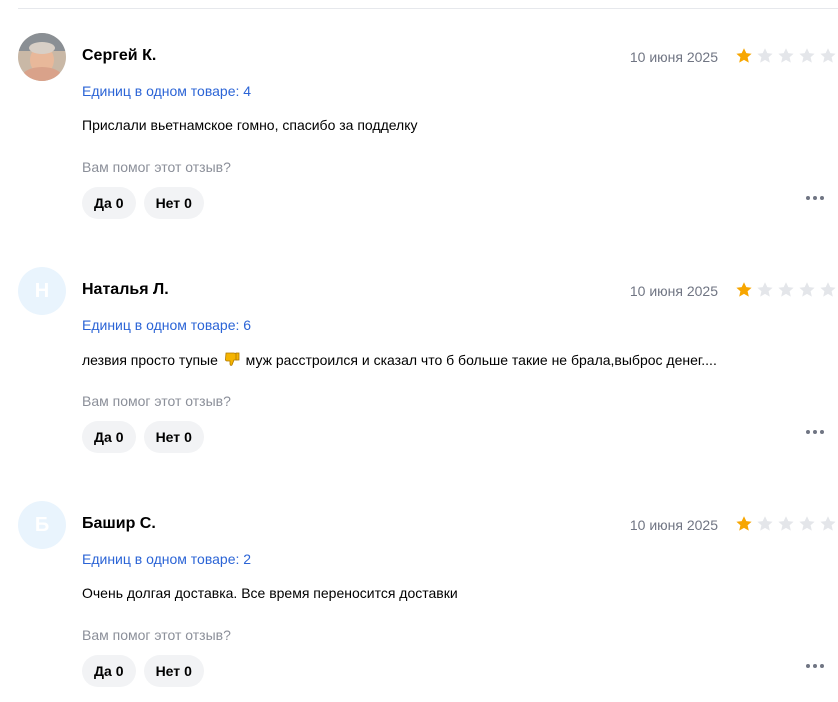 The width and height of the screenshot is (838, 702). I want to click on review-author: Наталья Л., so click(125, 290).